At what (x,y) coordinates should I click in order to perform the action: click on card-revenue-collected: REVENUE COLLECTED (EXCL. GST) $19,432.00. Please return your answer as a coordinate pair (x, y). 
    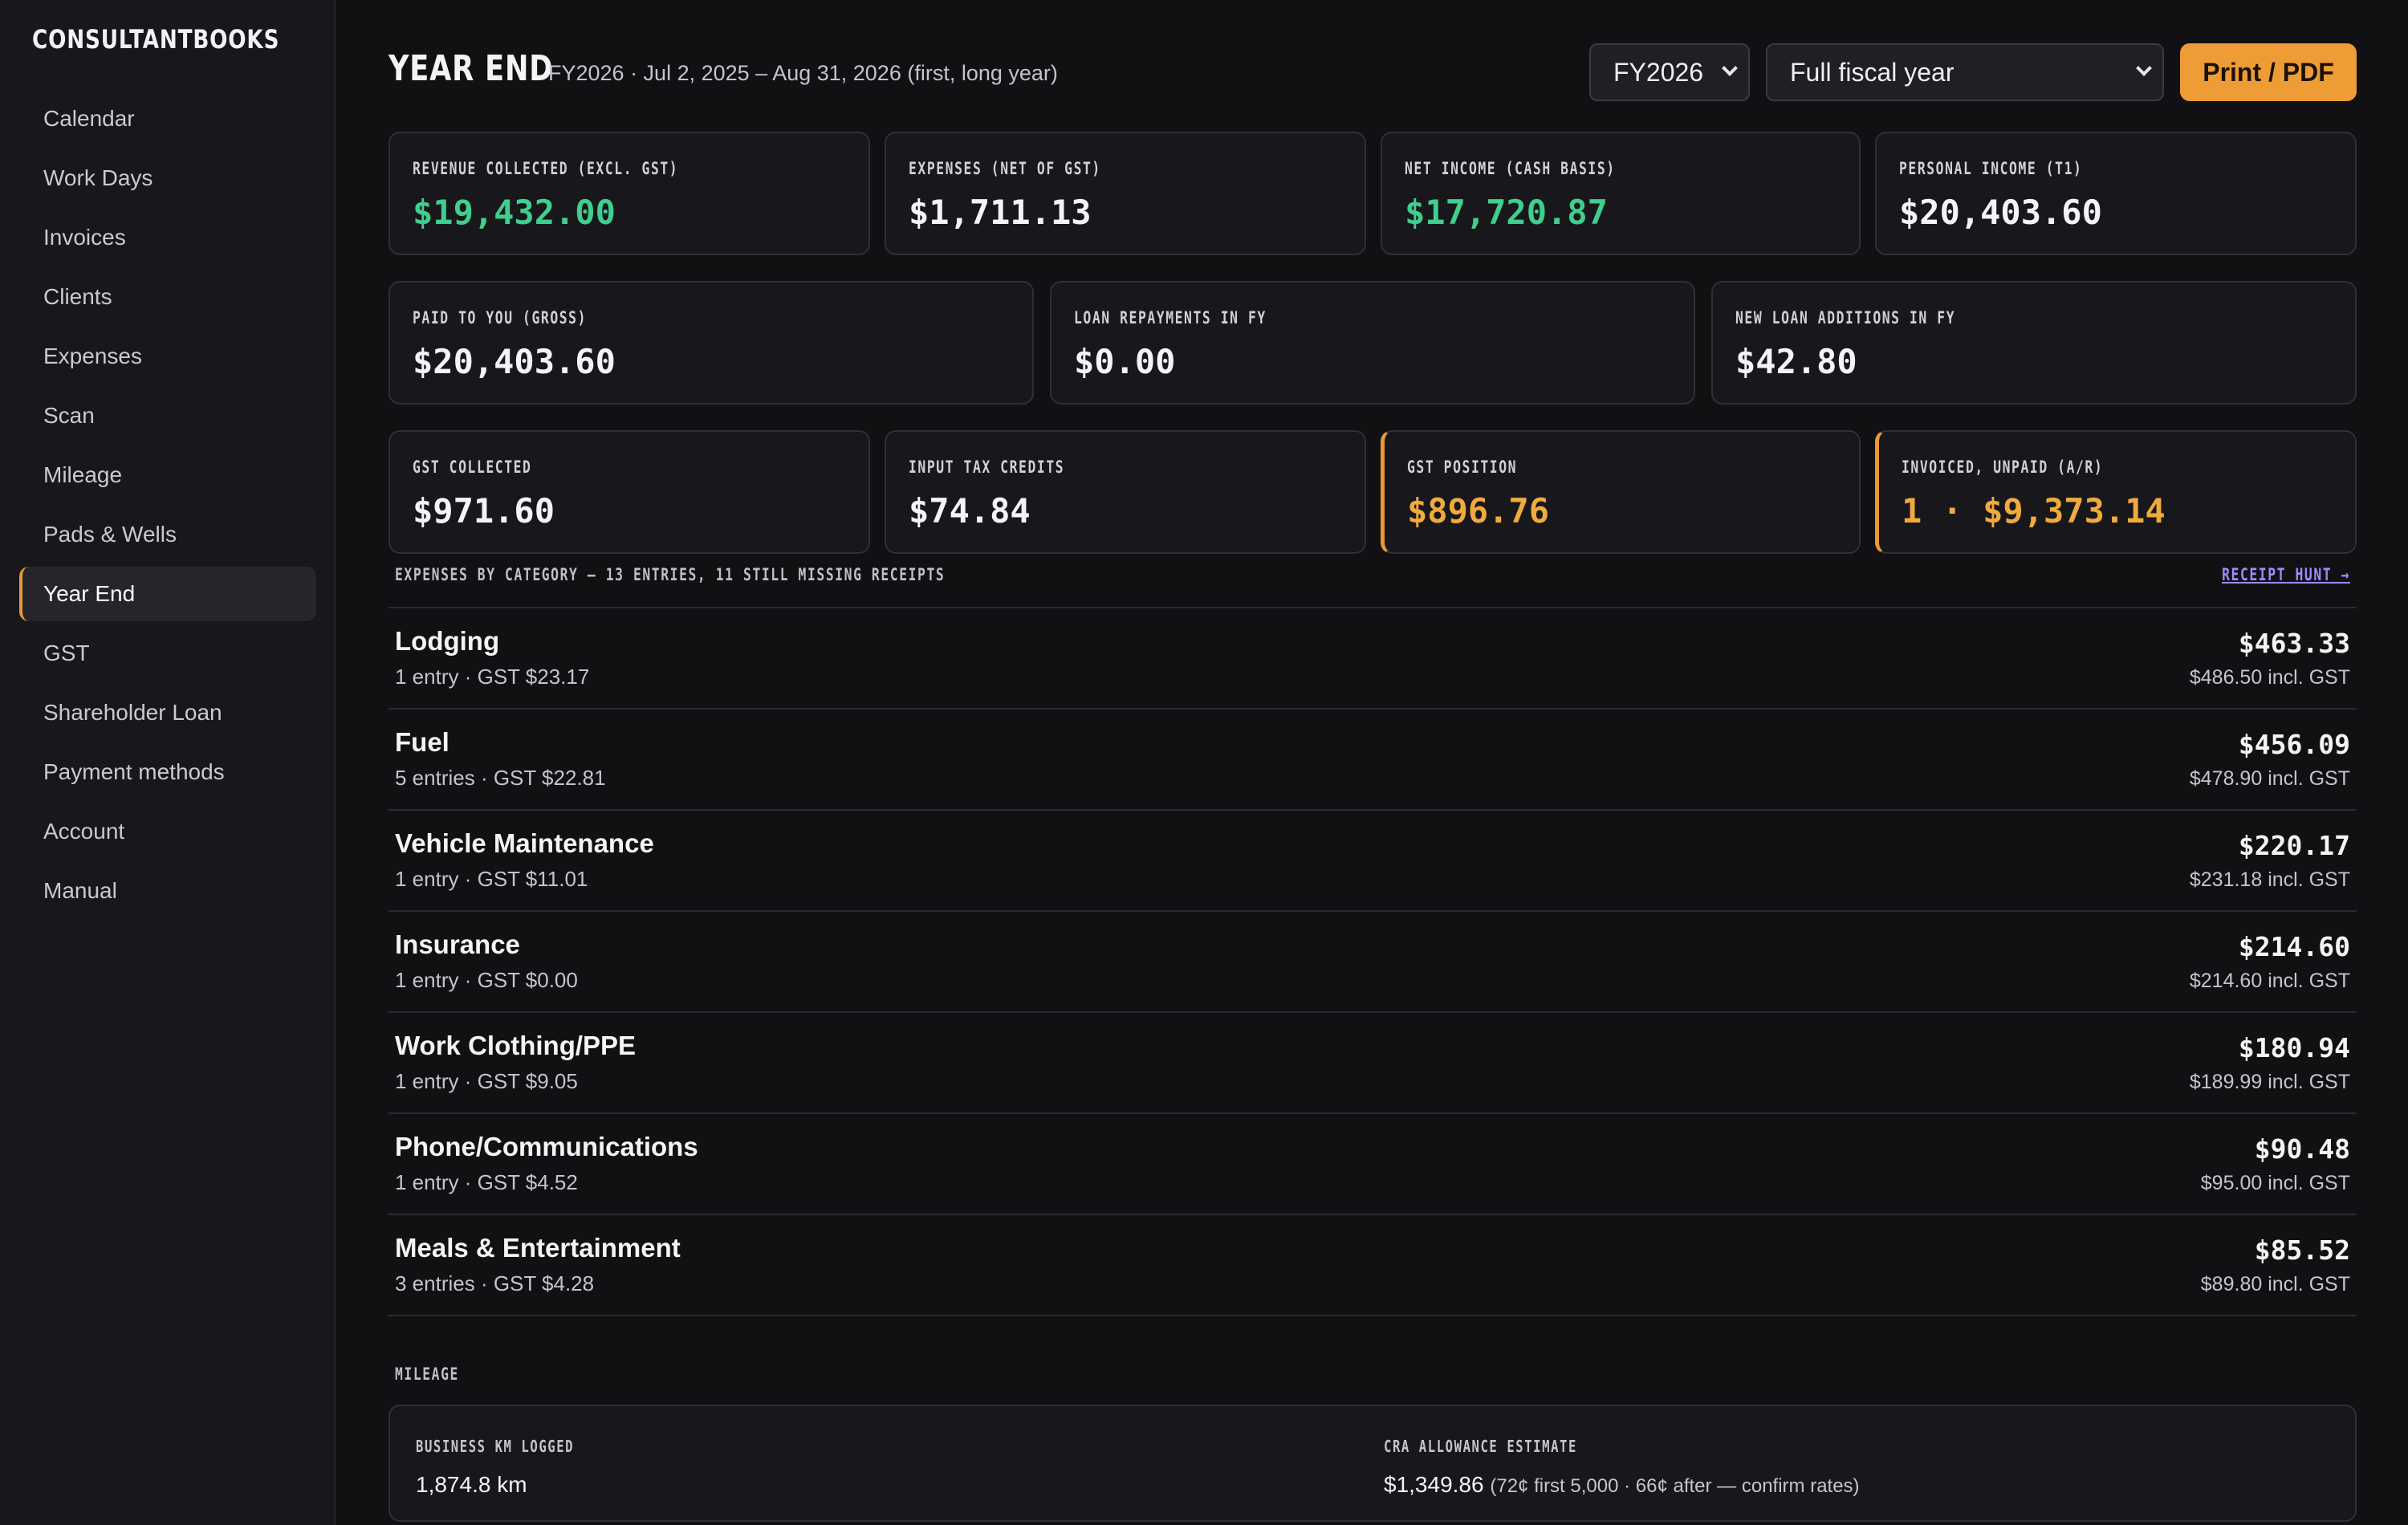
    Looking at the image, I should click on (629, 193).